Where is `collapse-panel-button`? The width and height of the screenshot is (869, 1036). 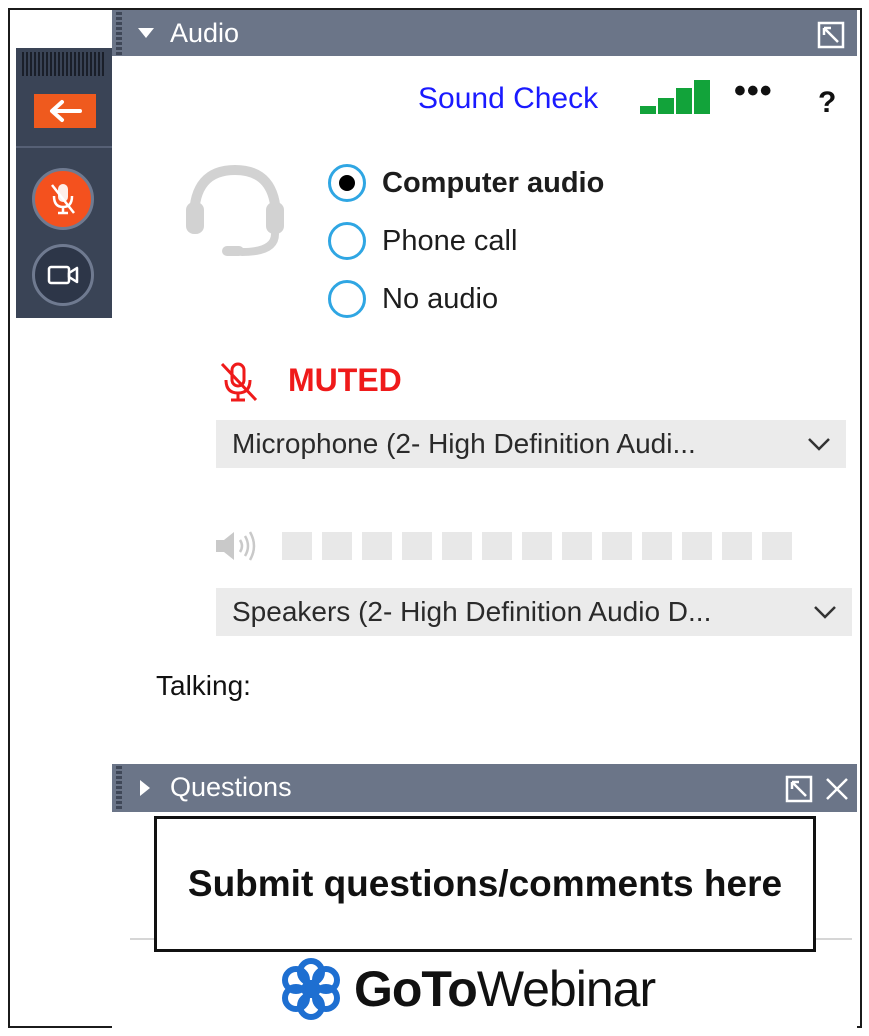
collapse-panel-button is located at coordinates (65, 111).